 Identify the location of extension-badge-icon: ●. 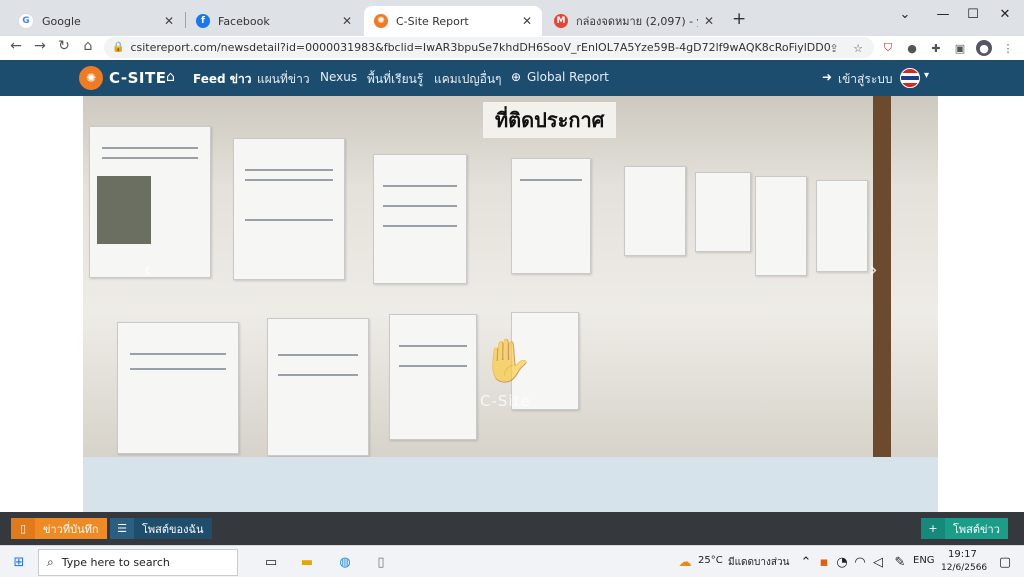
(912, 48).